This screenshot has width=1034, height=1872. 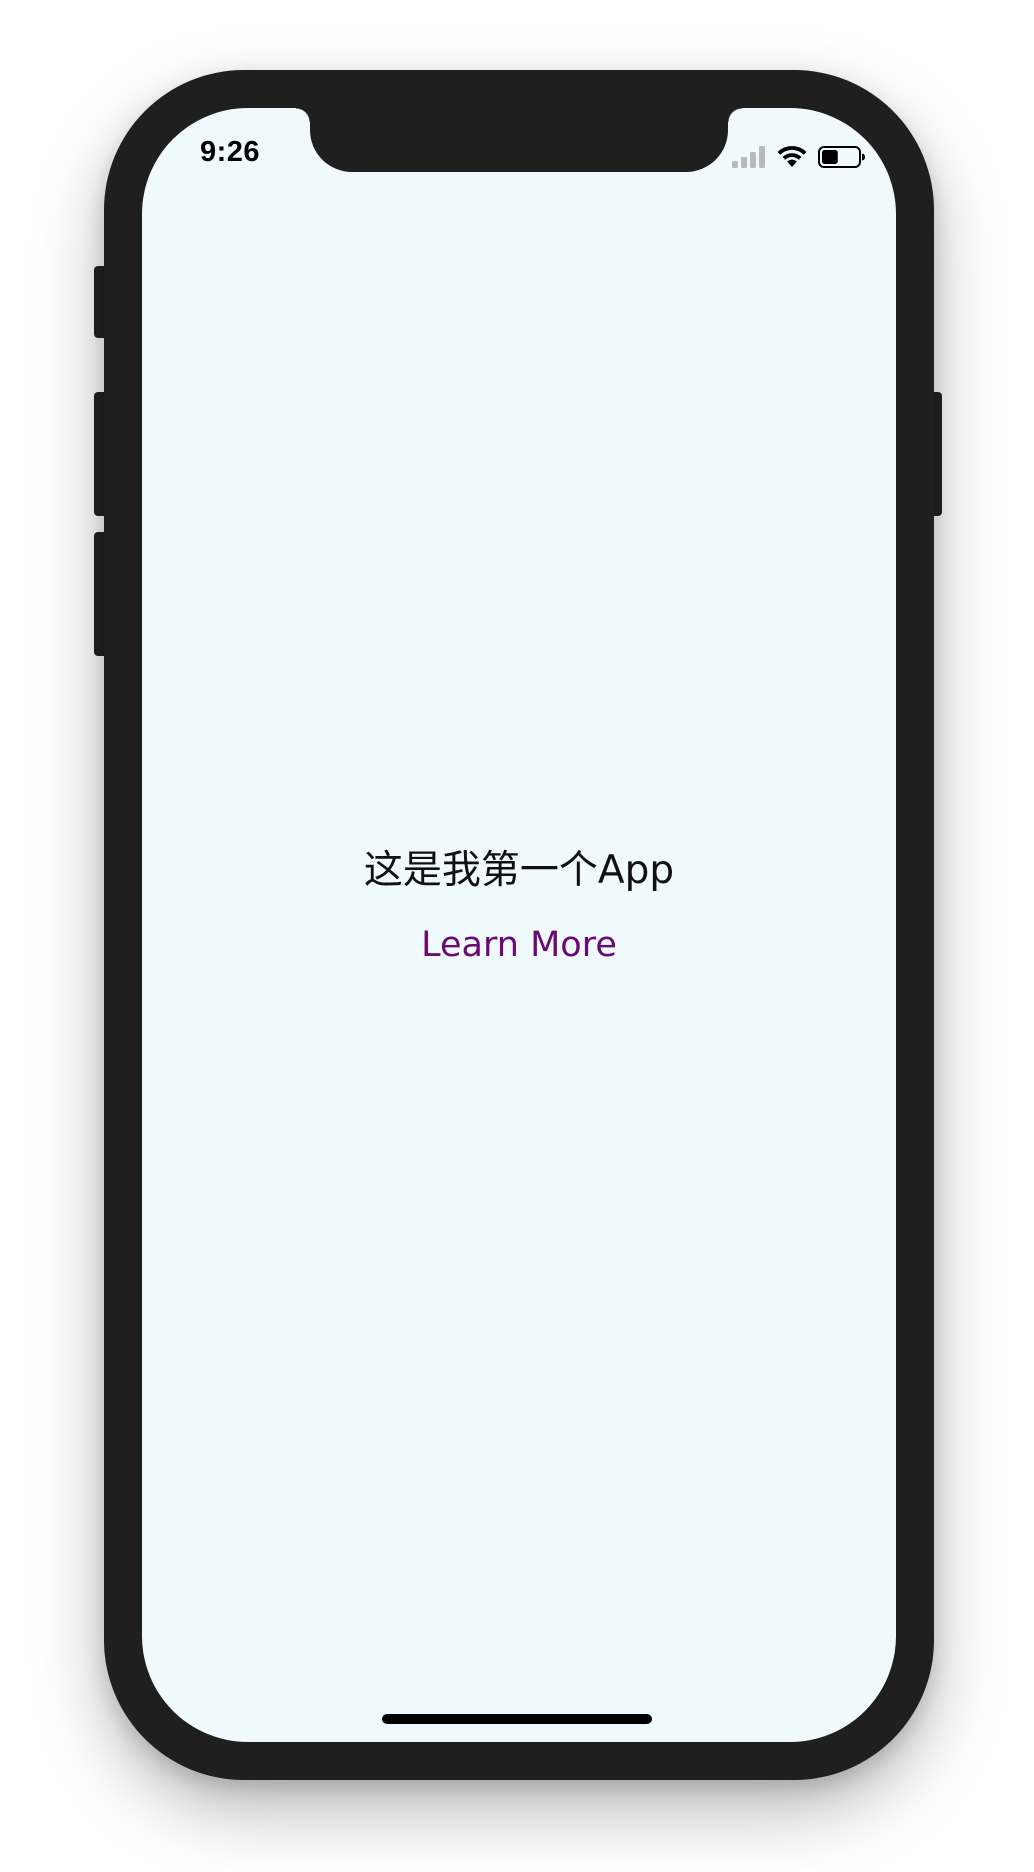 I want to click on battery-icon, so click(x=841, y=157).